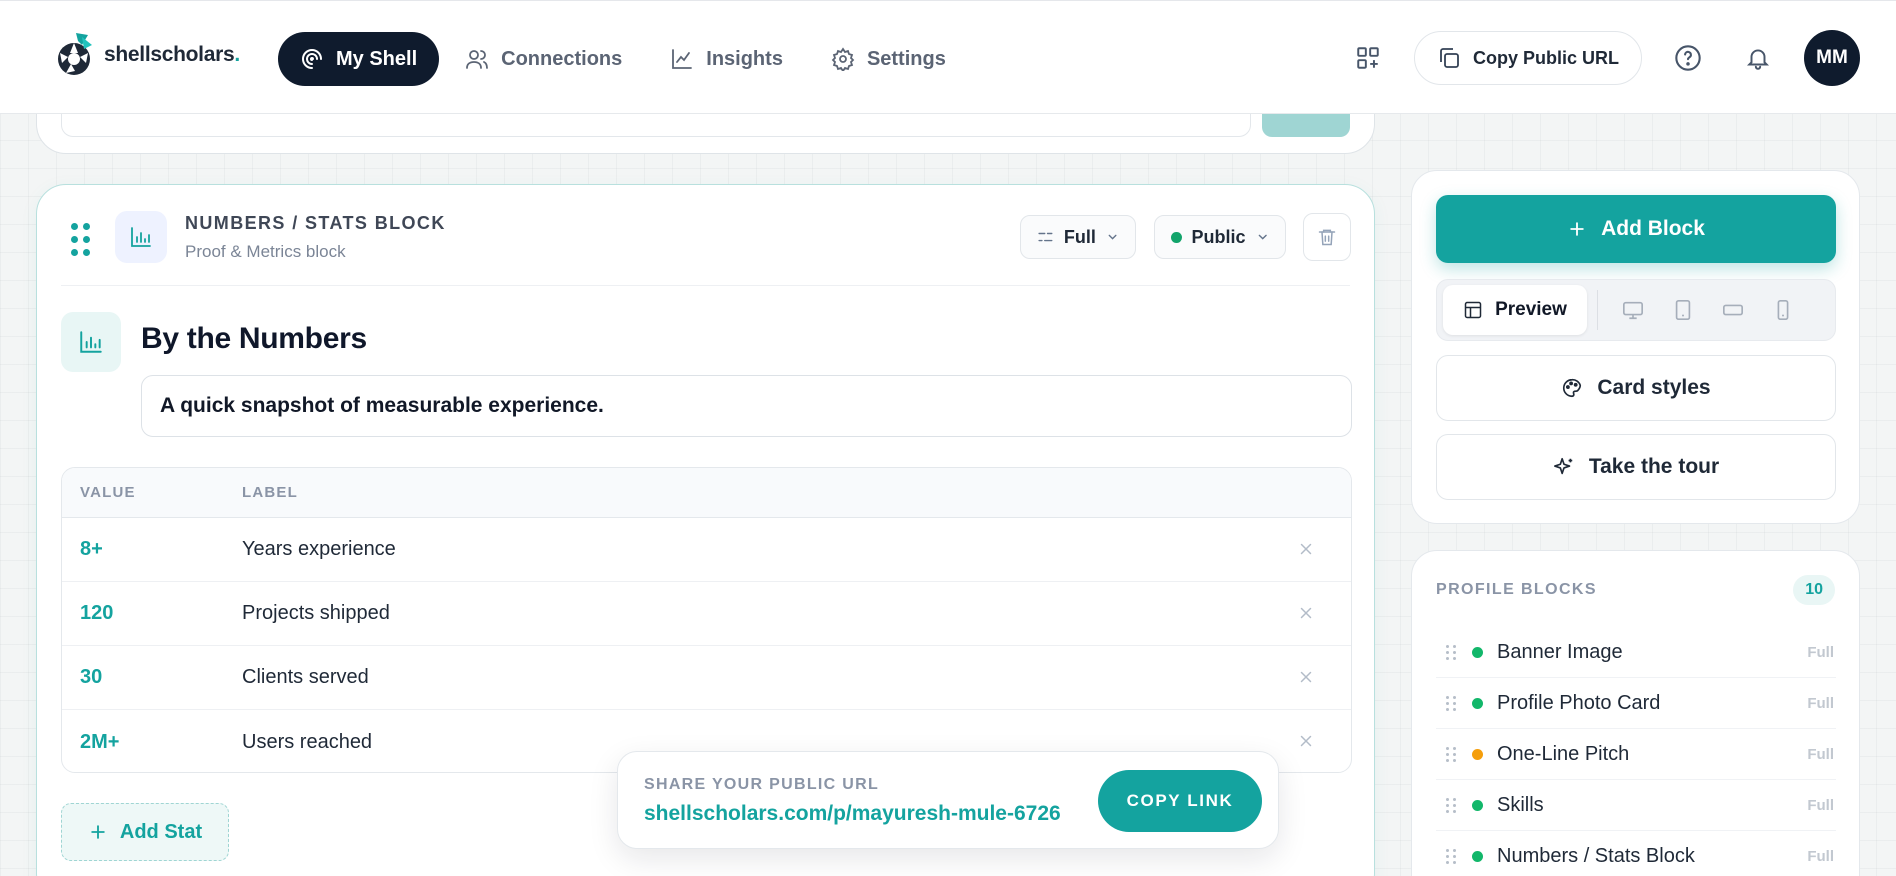  I want to click on sparkles-icon, so click(1563, 466).